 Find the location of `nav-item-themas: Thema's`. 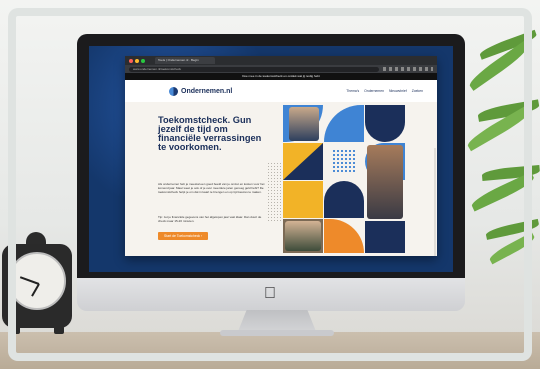

nav-item-themas: Thema's is located at coordinates (352, 91).